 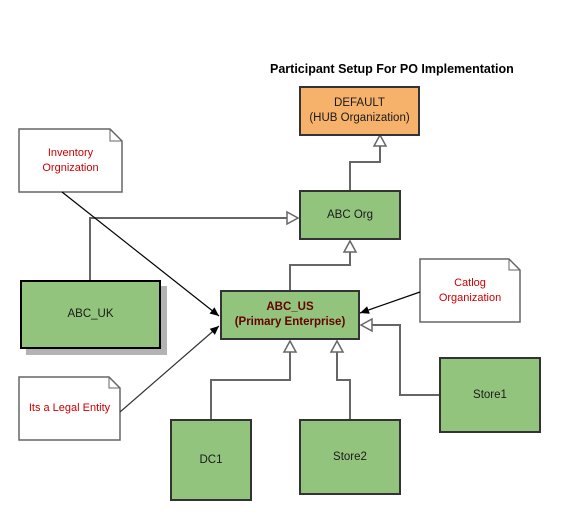 I want to click on node-abc-org-label: ABC Org, so click(x=349, y=214).